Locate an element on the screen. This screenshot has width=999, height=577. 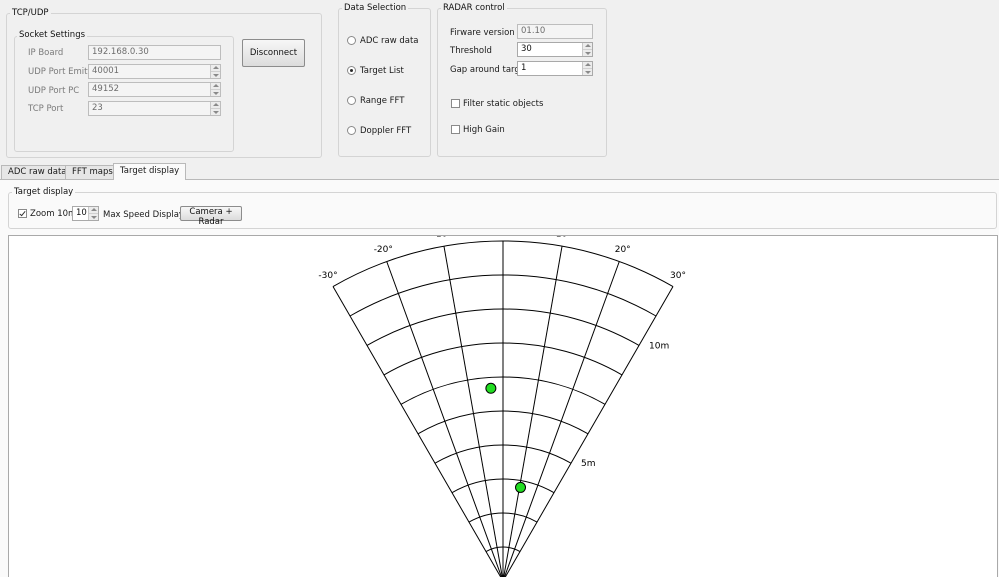
disconnect-button: Disconnect is located at coordinates (273, 53).